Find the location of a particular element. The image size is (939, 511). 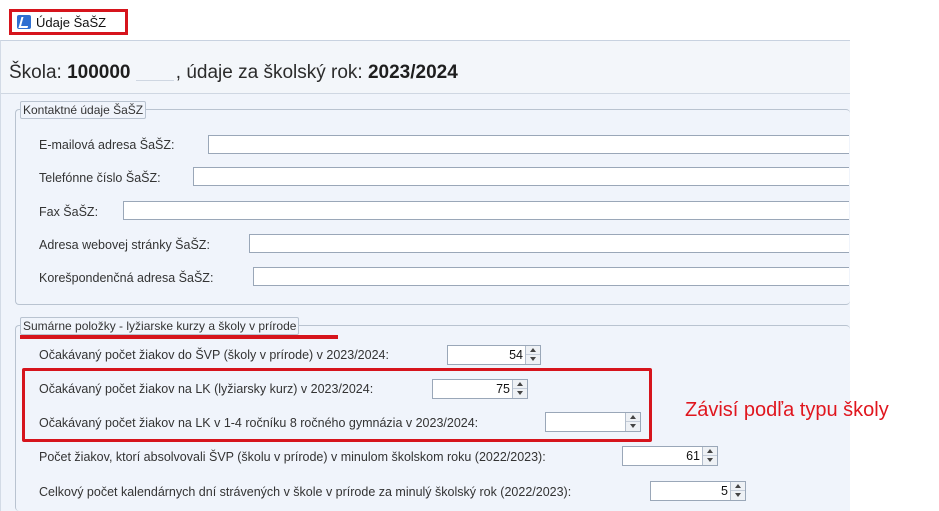

redacted-school-name is located at coordinates (154, 71).